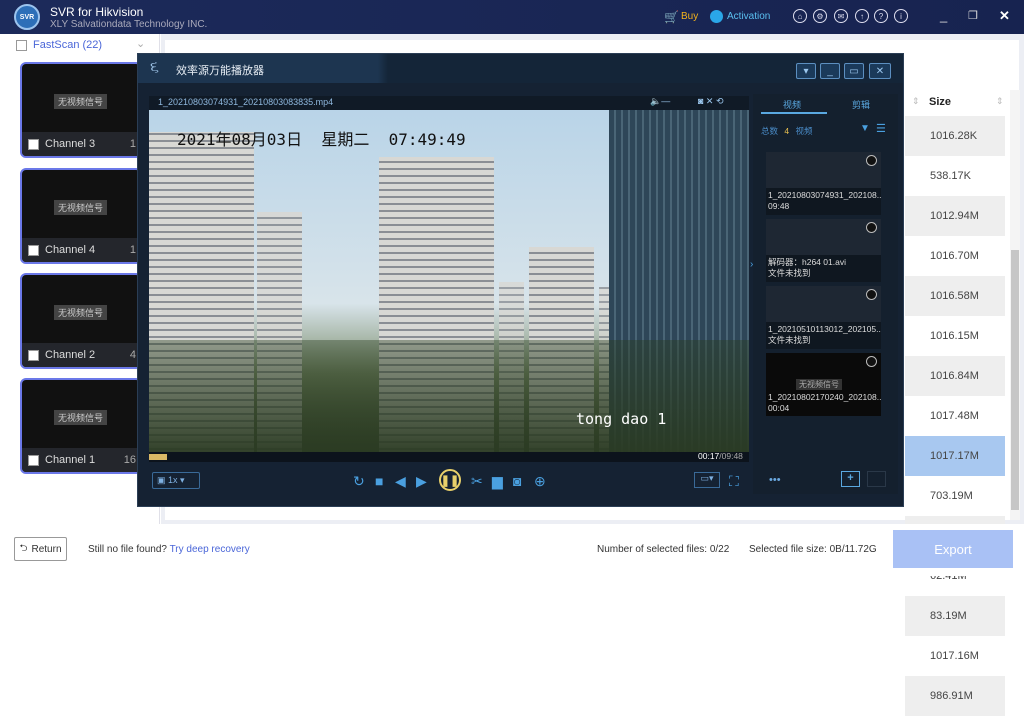  I want to click on size-column-header: Size, so click(955, 102).